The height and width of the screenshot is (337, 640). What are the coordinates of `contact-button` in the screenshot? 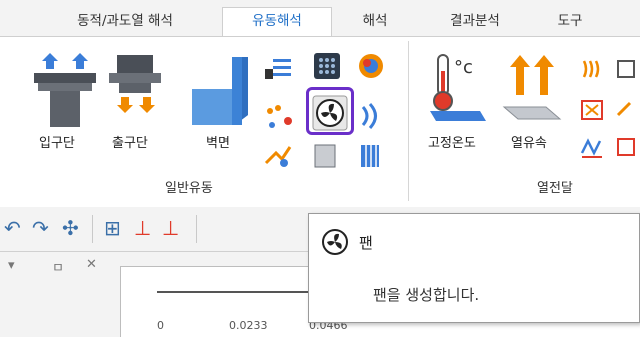 It's located at (592, 149).